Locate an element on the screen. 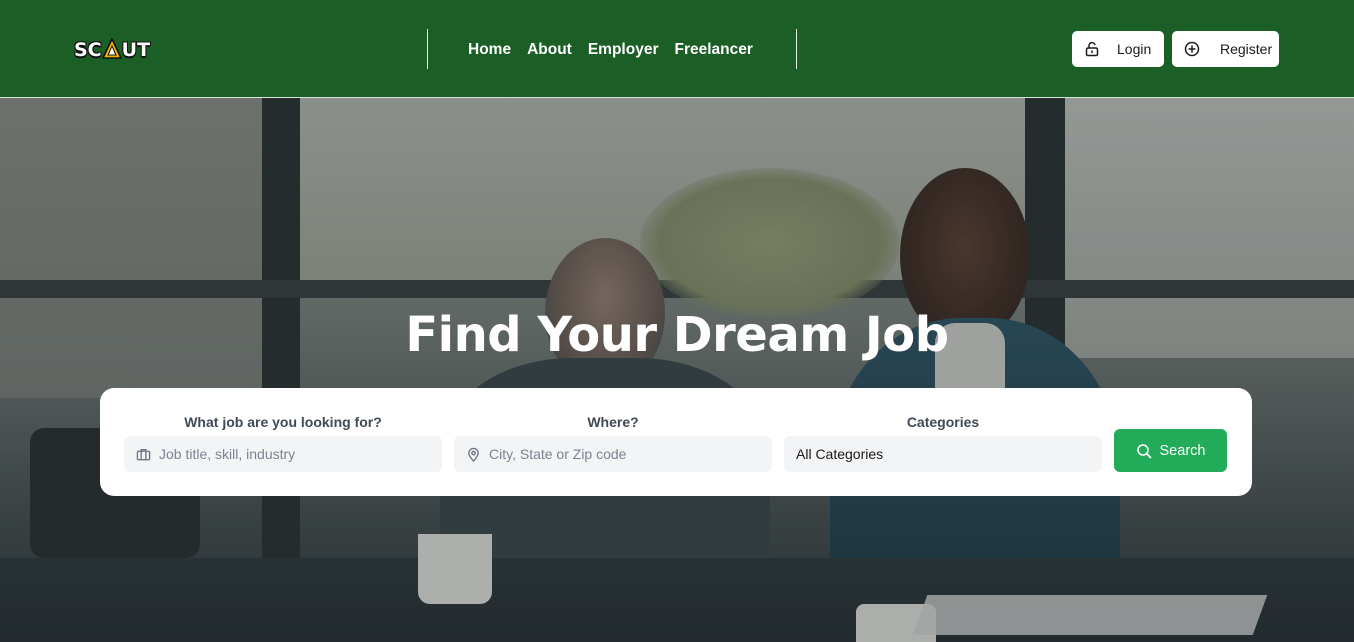 This screenshot has width=1354, height=642. main-nav: Home About Employer Freelancer is located at coordinates (610, 50).